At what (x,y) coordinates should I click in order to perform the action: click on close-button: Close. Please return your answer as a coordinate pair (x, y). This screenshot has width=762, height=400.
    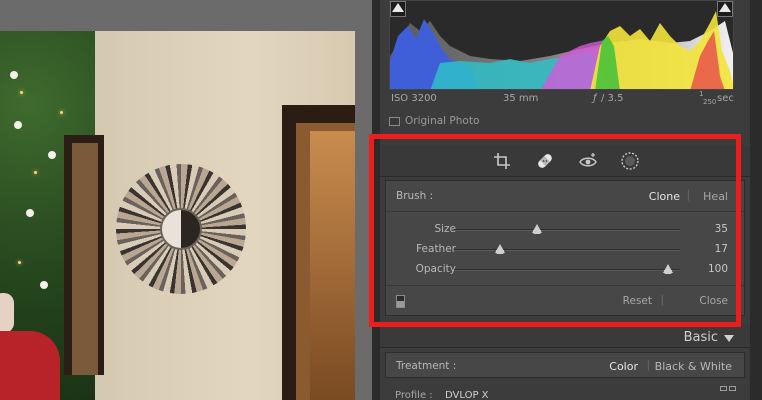
    Looking at the image, I should click on (713, 301).